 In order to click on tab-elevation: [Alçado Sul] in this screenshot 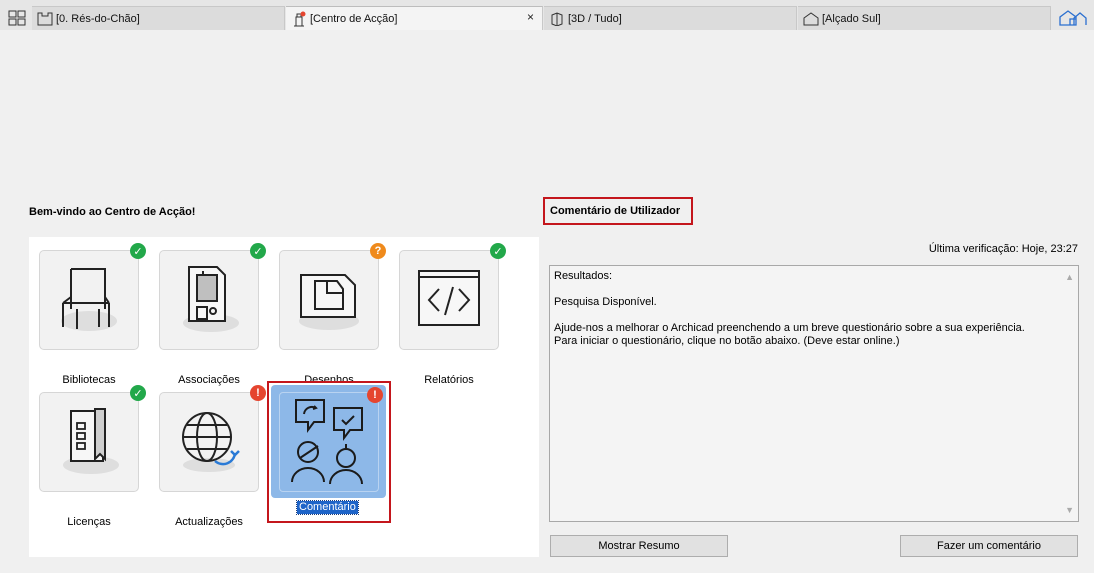, I will do `click(924, 18)`.